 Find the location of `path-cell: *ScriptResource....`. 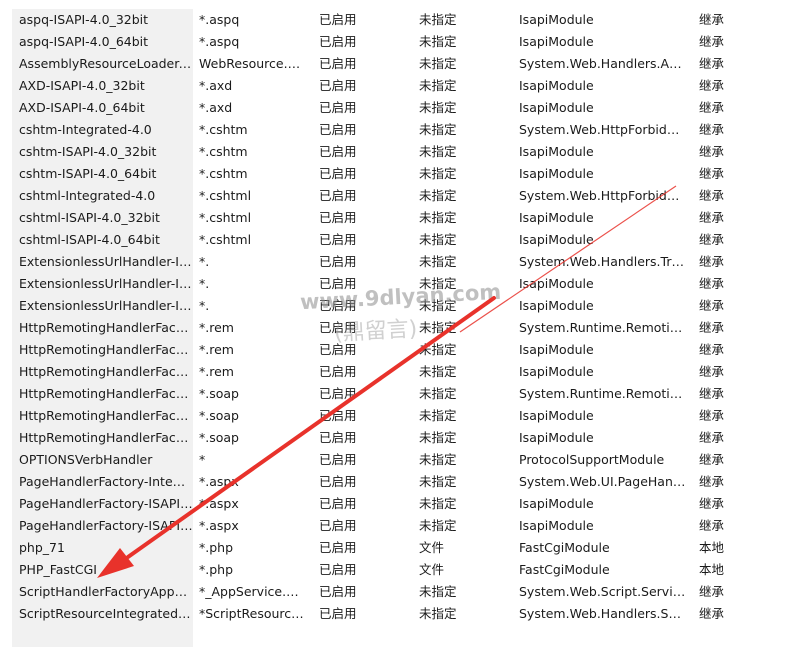

path-cell: *ScriptResource.... is located at coordinates (252, 613).